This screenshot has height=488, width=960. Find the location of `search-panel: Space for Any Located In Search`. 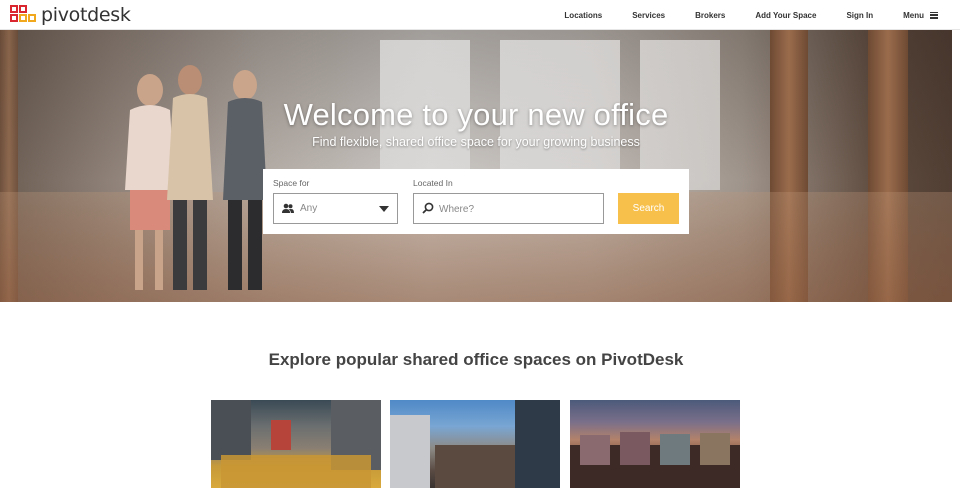

search-panel: Space for Any Located In Search is located at coordinates (476, 201).